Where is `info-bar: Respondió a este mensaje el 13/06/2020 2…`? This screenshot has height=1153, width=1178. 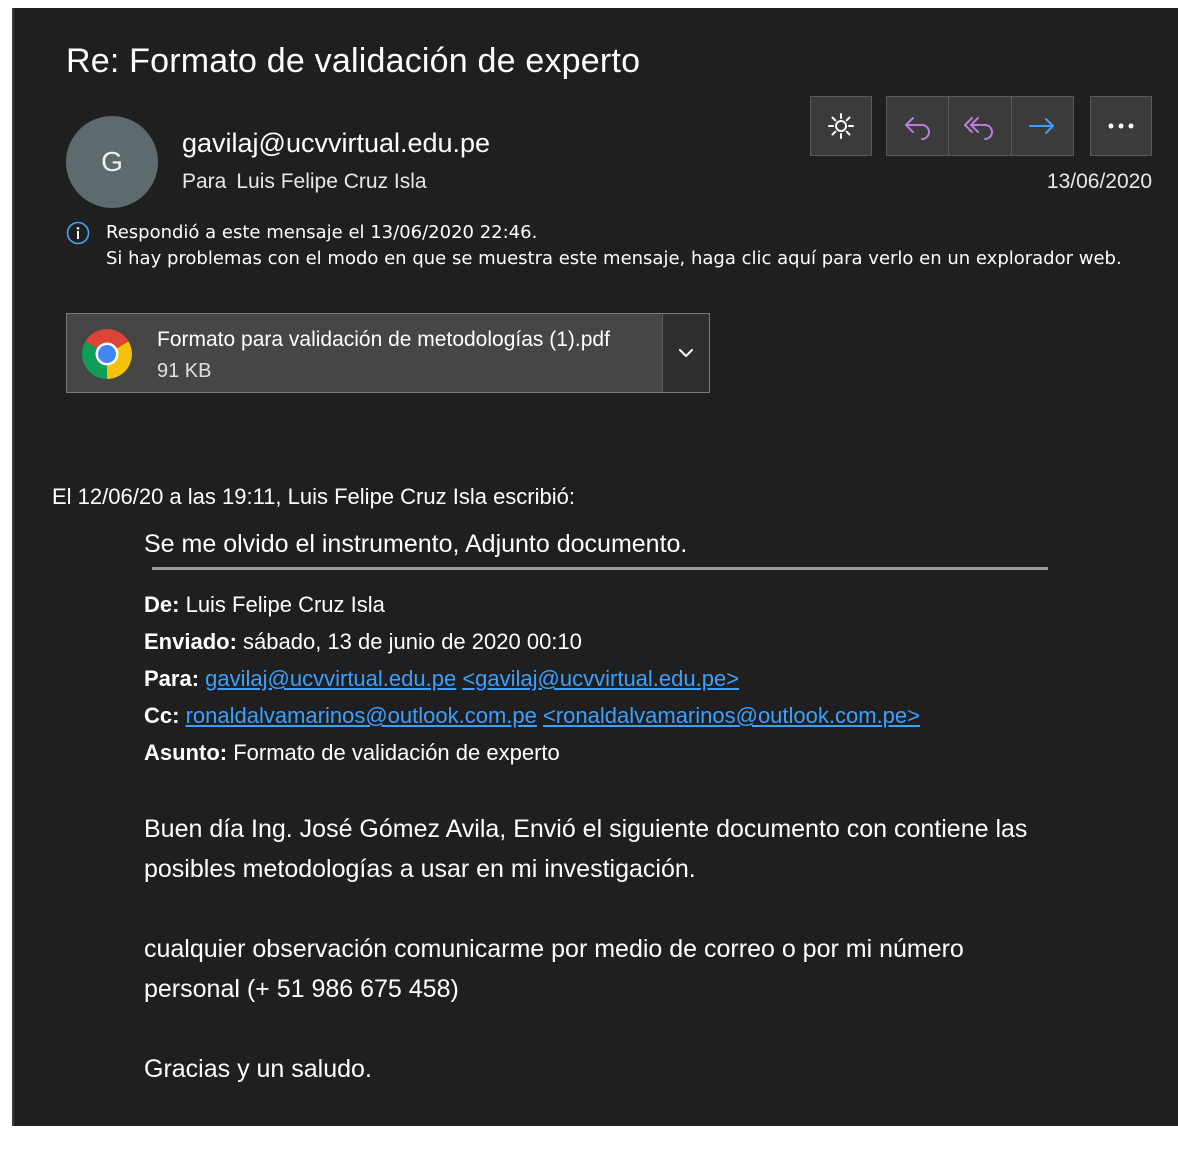
info-bar: Respondió a este mensaje el 13/06/2020 2… is located at coordinates (596, 246).